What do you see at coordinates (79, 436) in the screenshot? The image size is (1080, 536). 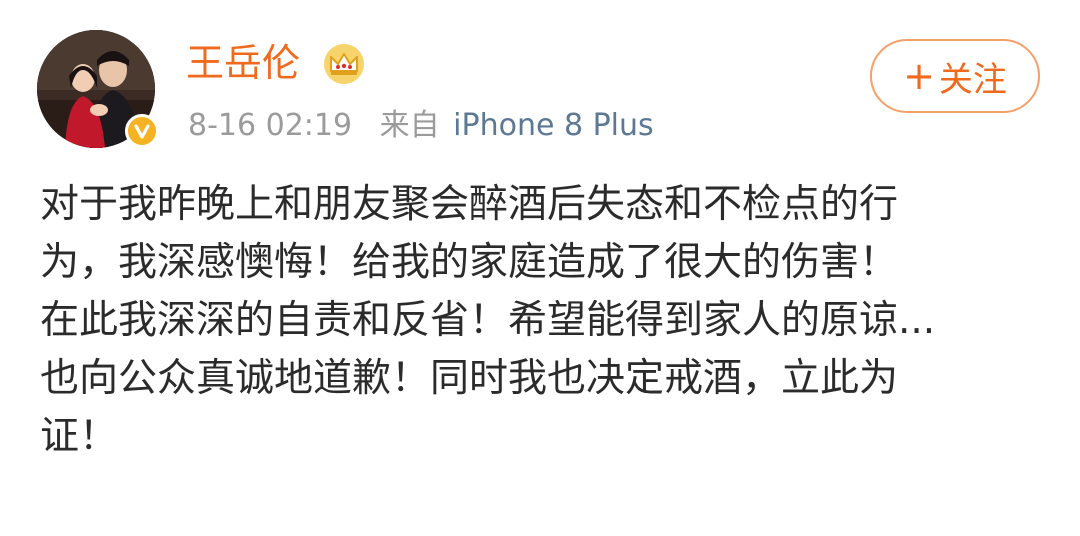 I see `post-text-line: 证！` at bounding box center [79, 436].